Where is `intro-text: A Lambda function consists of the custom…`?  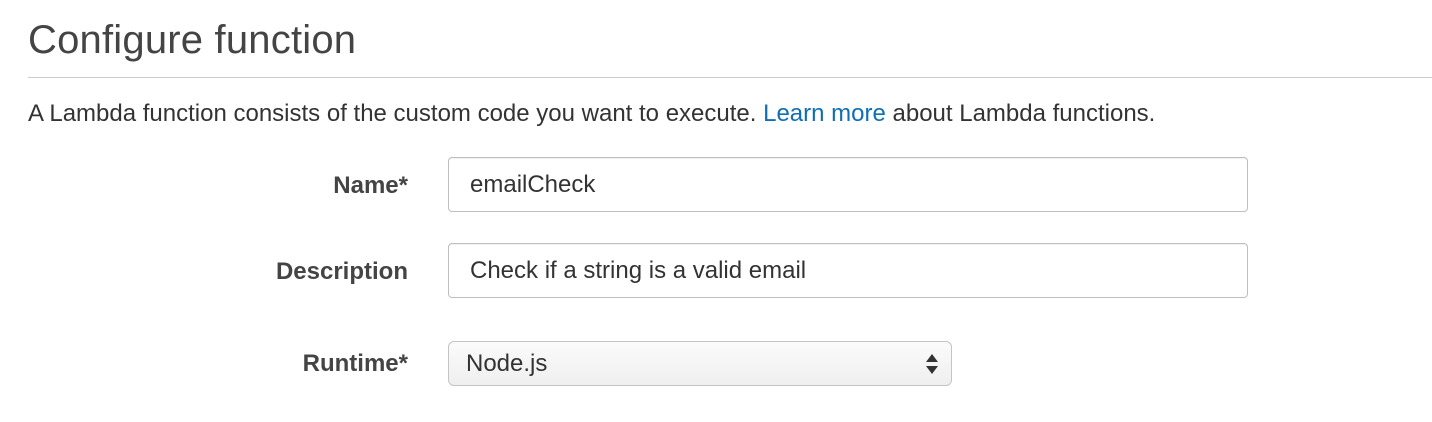
intro-text: A Lambda function consists of the custom… is located at coordinates (591, 114).